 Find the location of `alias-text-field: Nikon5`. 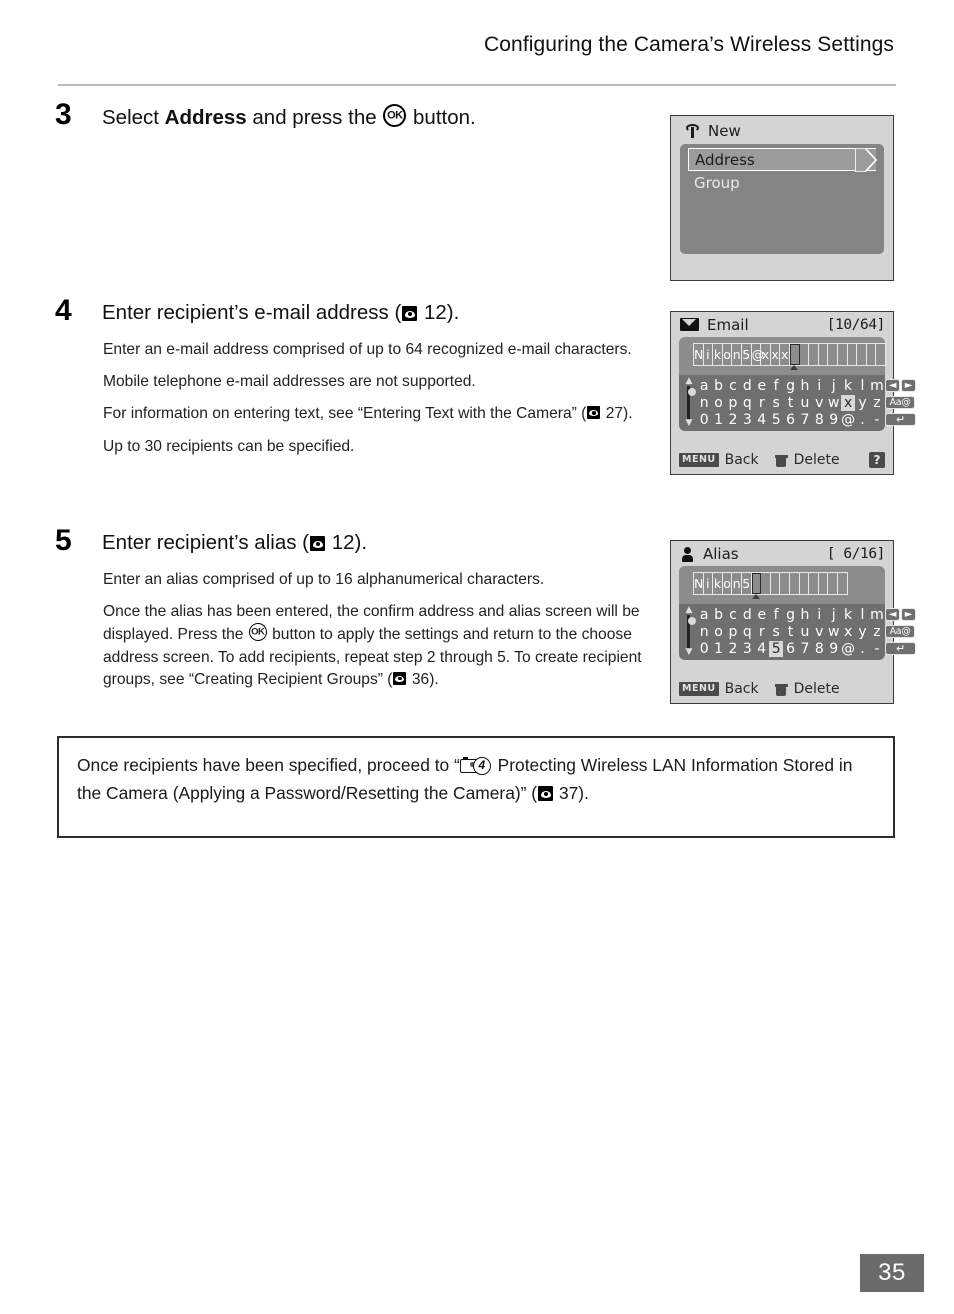

alias-text-field: Nikon5 is located at coordinates (770, 583).